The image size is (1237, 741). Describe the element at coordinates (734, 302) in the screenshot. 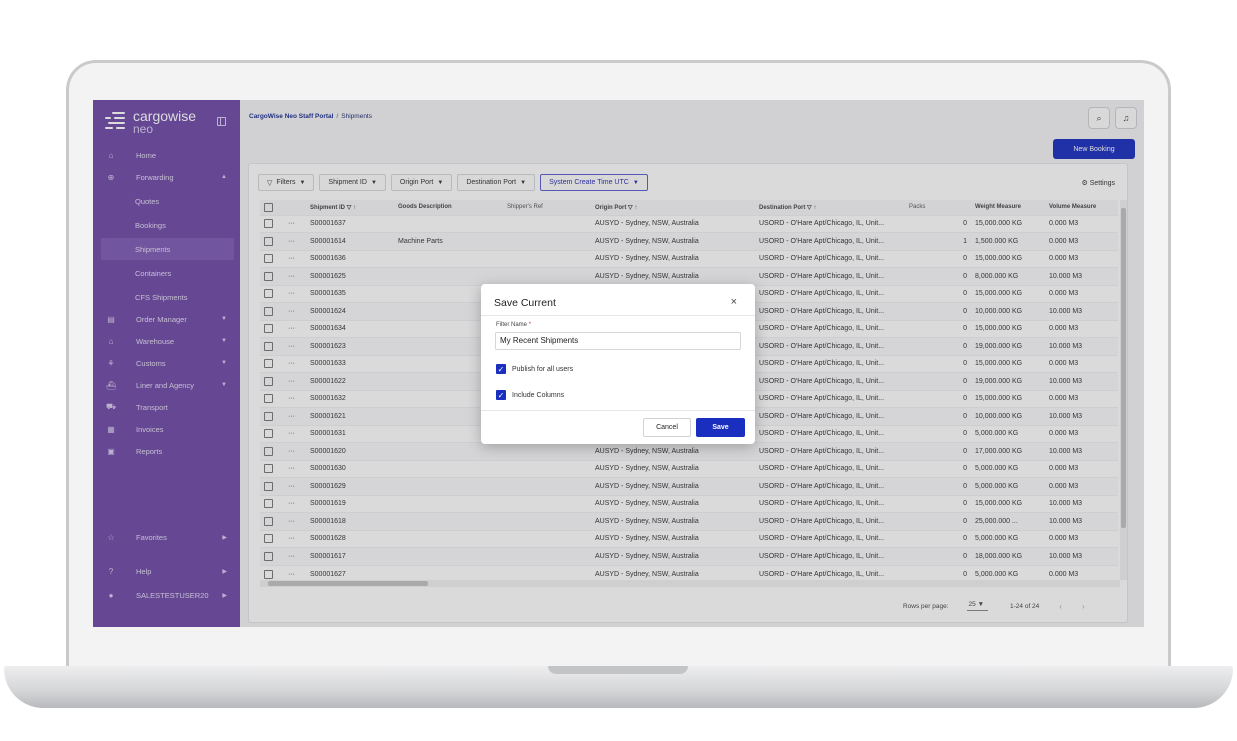

I see `close-icon: ×` at that location.